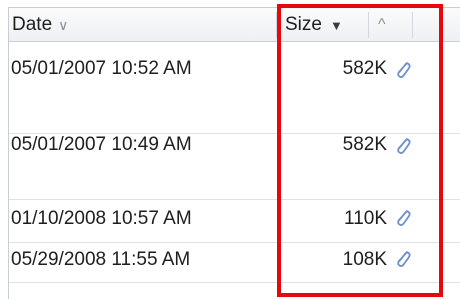  I want to click on row-date: 05/01/2007 10:49 AM, so click(101, 144).